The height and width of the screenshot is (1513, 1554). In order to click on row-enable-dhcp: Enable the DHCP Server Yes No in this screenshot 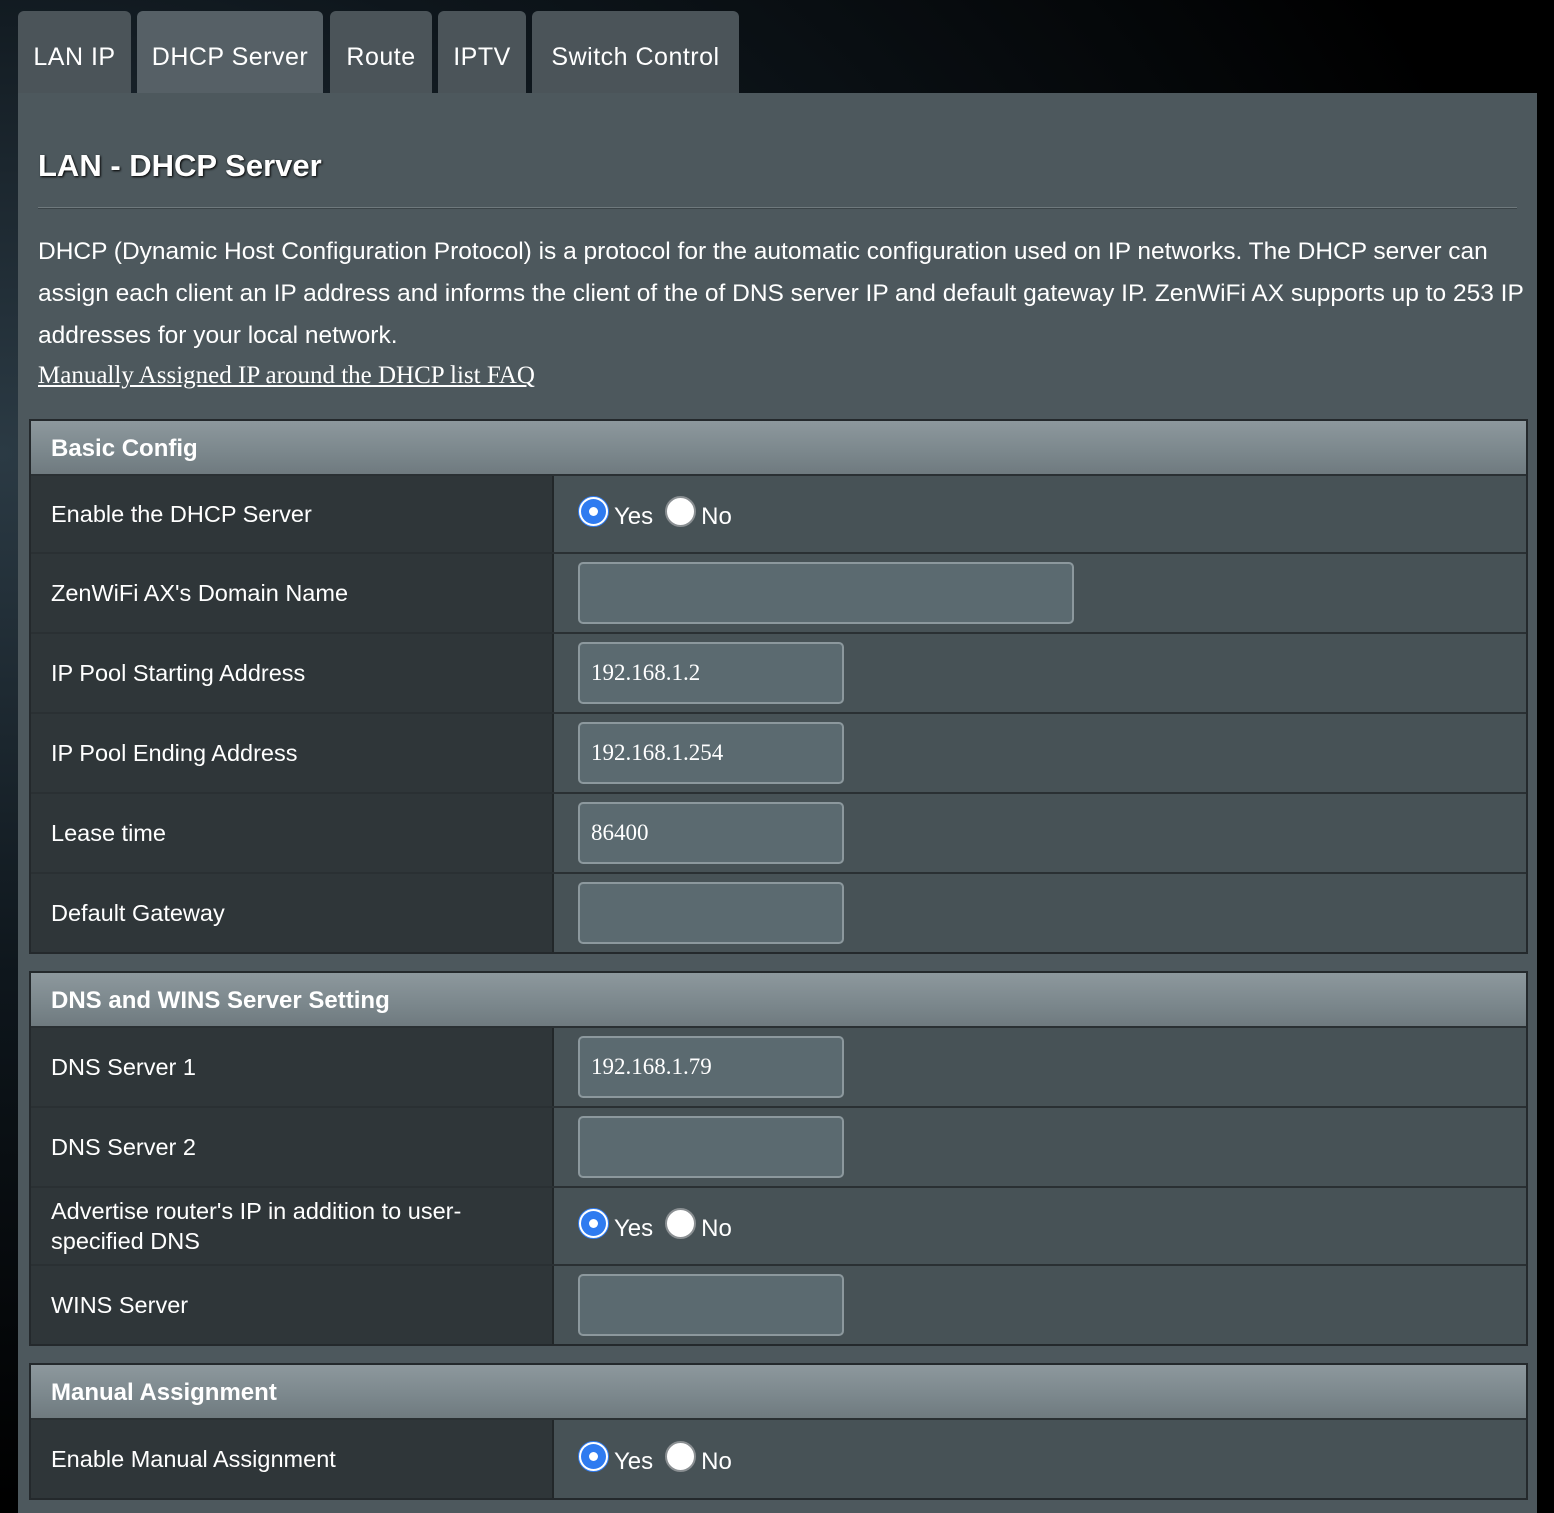, I will do `click(778, 515)`.